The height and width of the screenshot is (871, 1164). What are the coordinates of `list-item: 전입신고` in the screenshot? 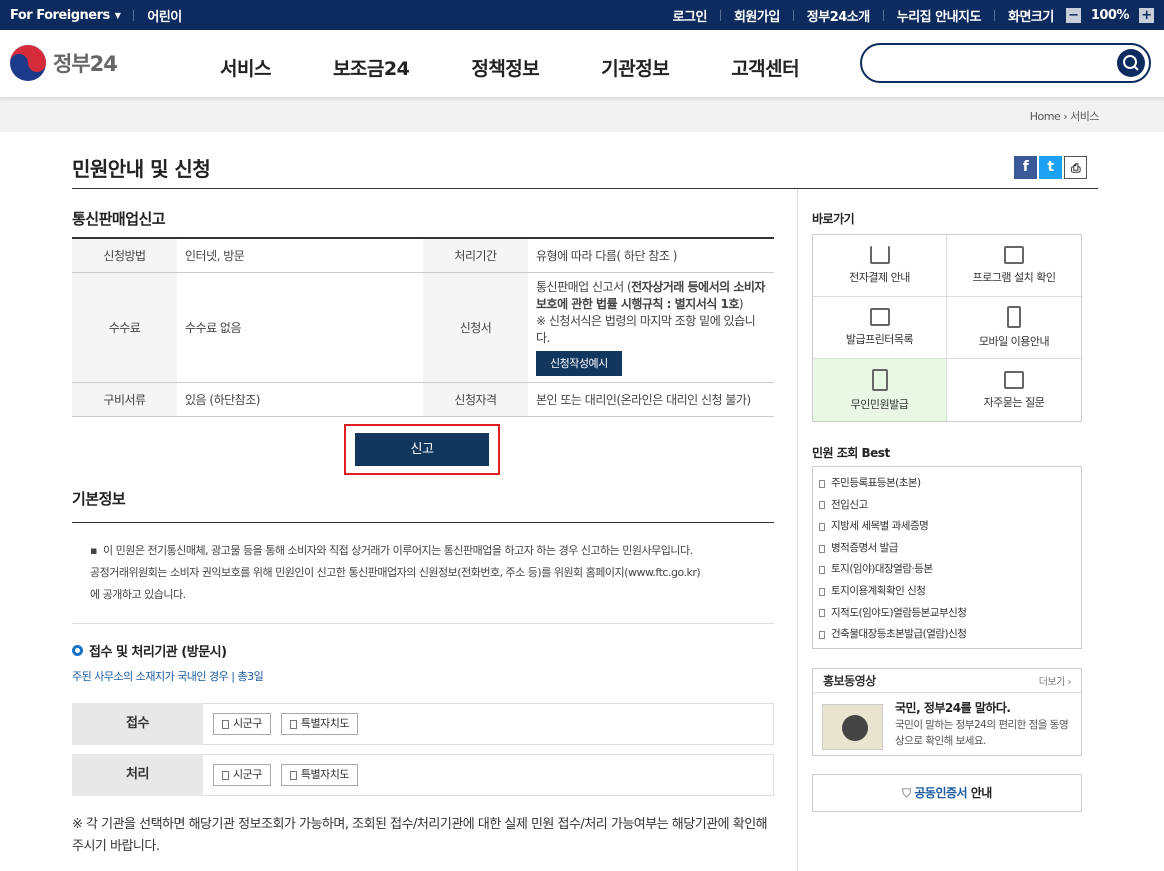 It's located at (947, 506).